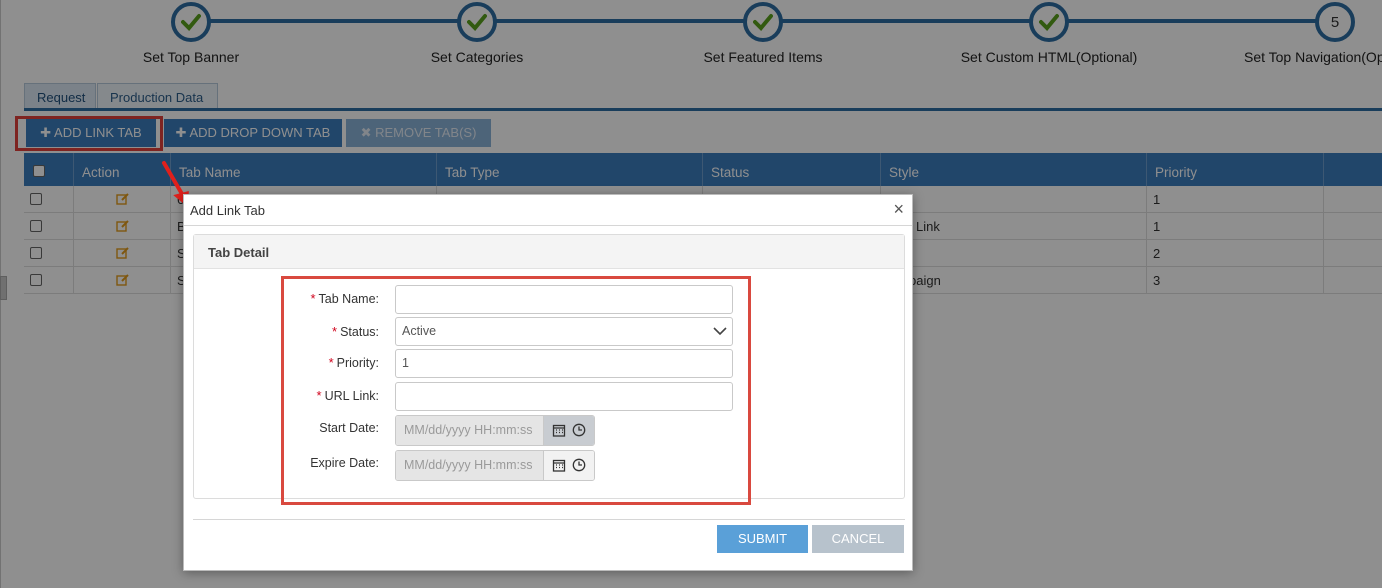 The height and width of the screenshot is (588, 1382). I want to click on priority-label: * Priority:, so click(281, 362).